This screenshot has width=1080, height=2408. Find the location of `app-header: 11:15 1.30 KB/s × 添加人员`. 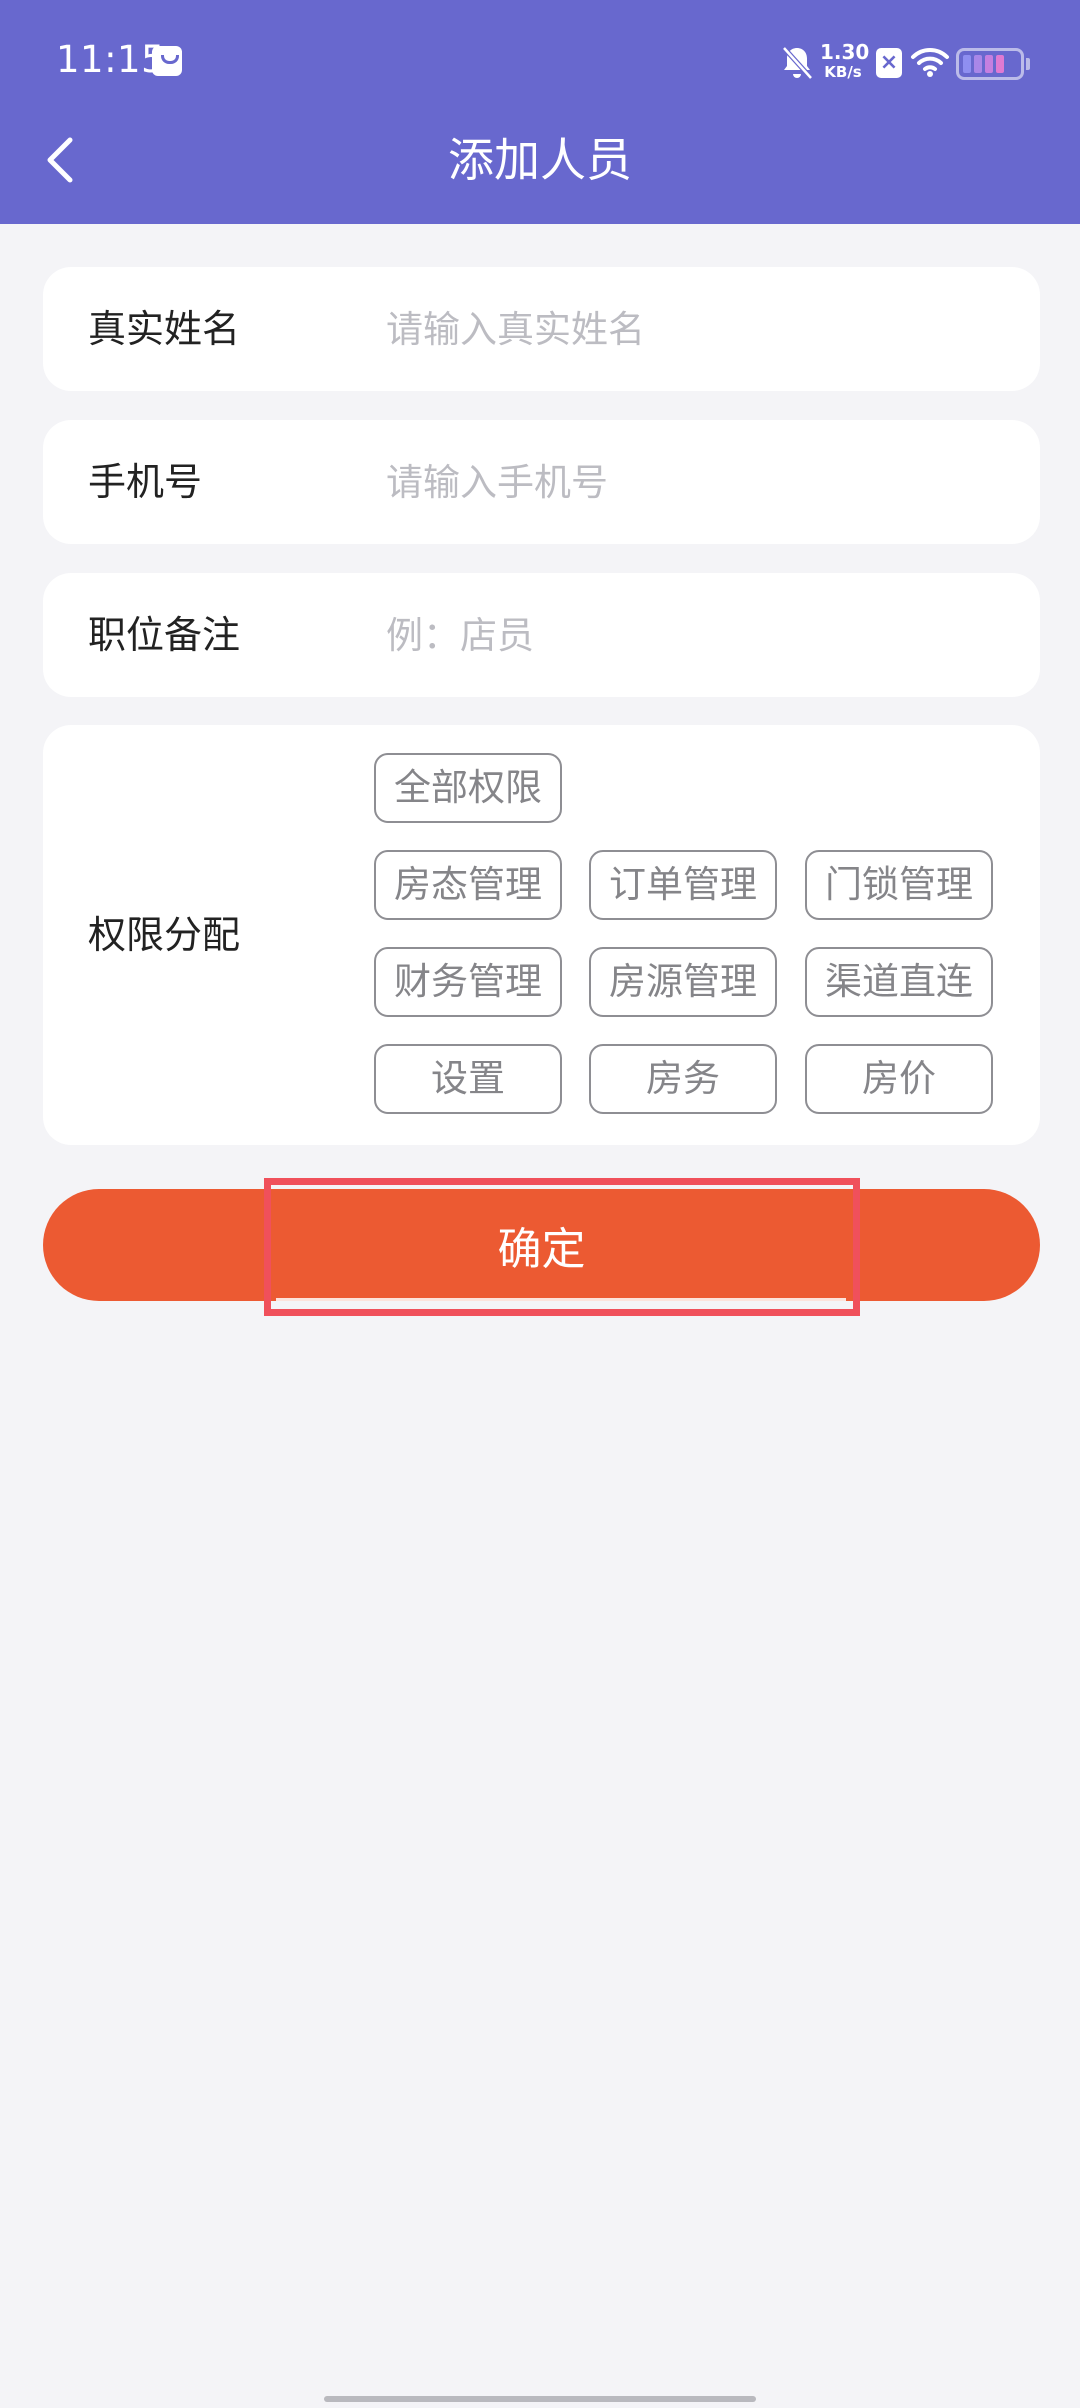

app-header: 11:15 1.30 KB/s × 添加人员 is located at coordinates (540, 112).